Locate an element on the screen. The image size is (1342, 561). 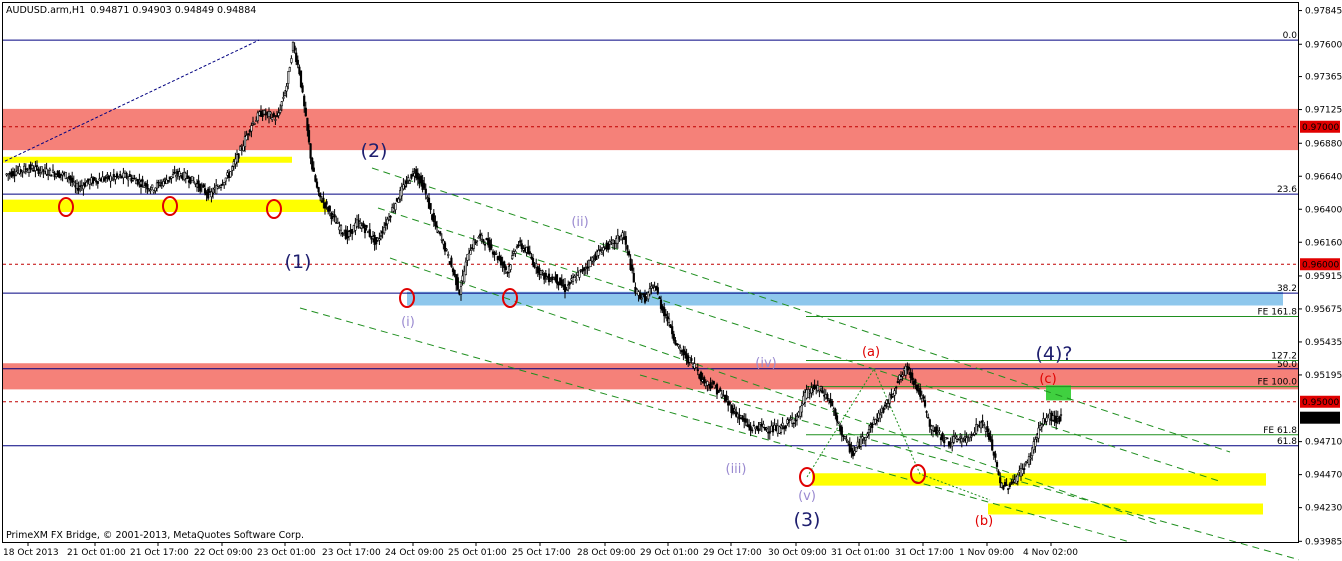
y-tick-label: 0.97600 is located at coordinates (1323, 45).